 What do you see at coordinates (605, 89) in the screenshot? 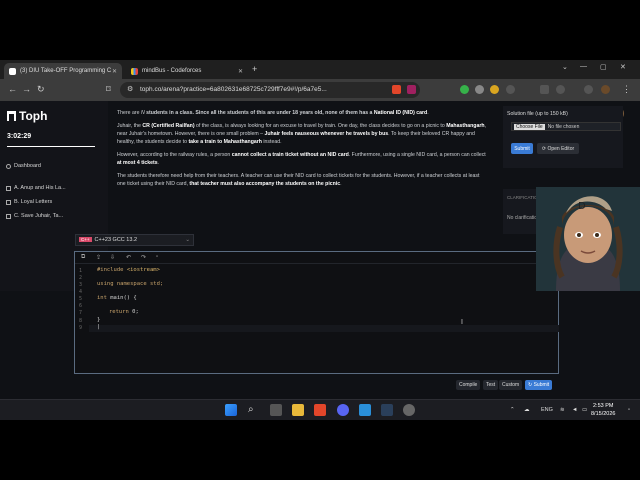
I see `profile-avatar` at bounding box center [605, 89].